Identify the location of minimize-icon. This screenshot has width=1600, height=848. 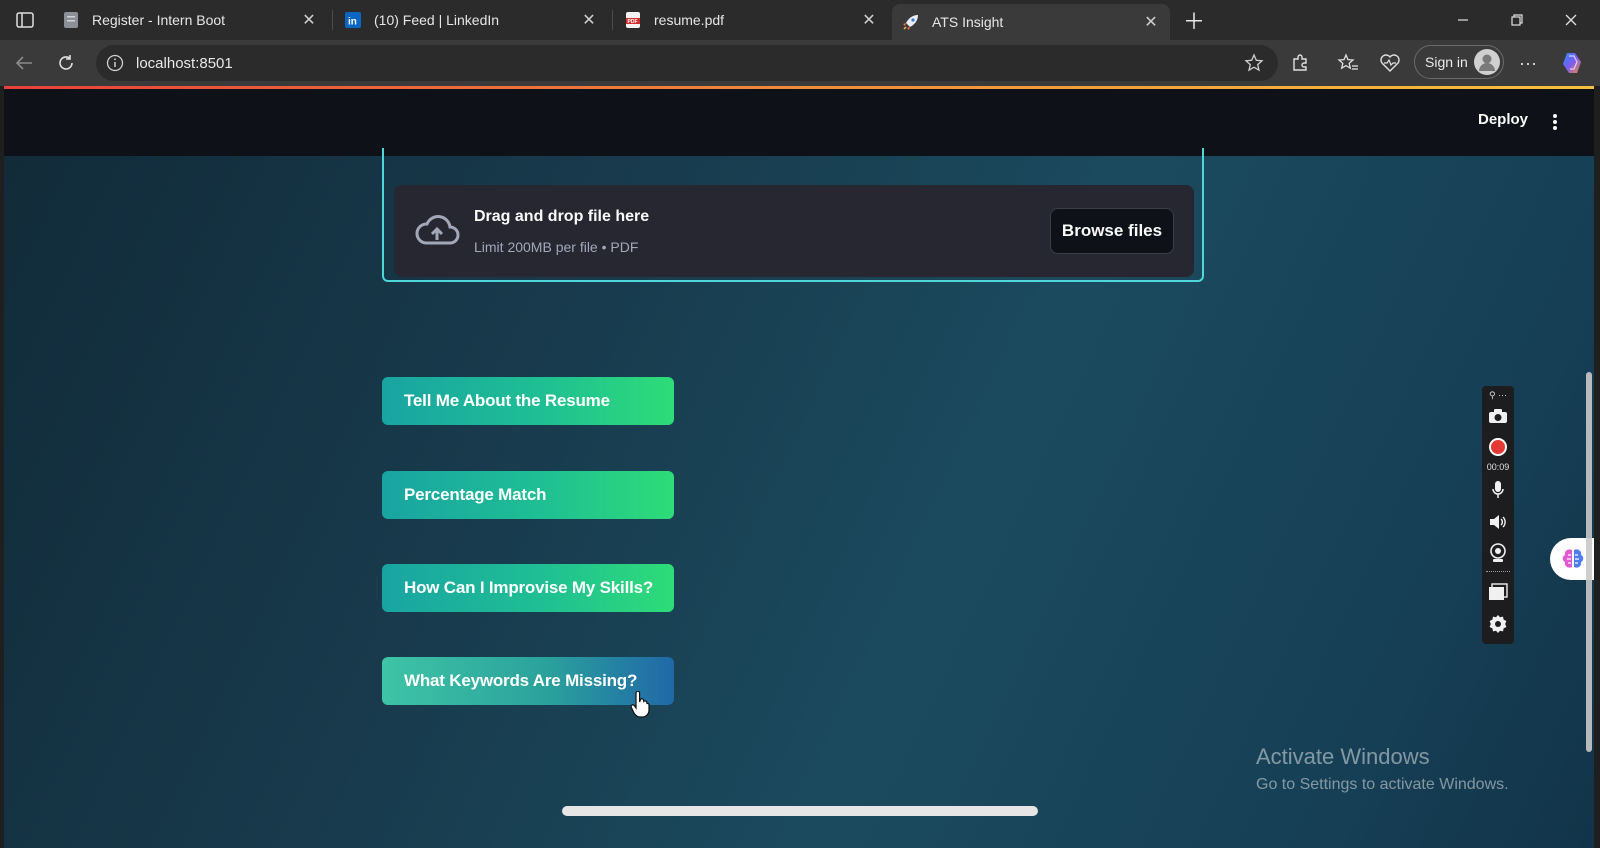
(1463, 20).